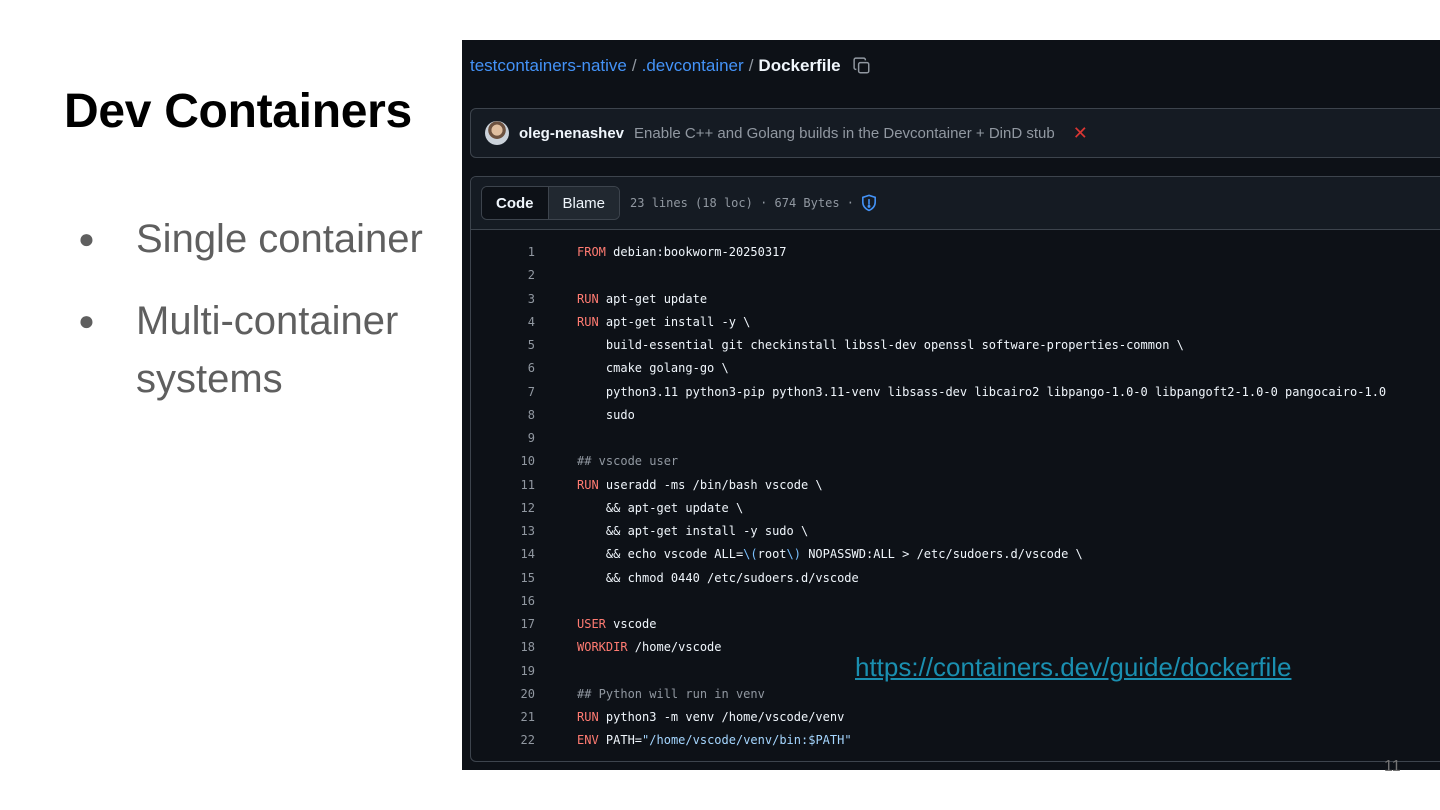 The width and height of the screenshot is (1440, 810). I want to click on line-number: 20, so click(503, 694).